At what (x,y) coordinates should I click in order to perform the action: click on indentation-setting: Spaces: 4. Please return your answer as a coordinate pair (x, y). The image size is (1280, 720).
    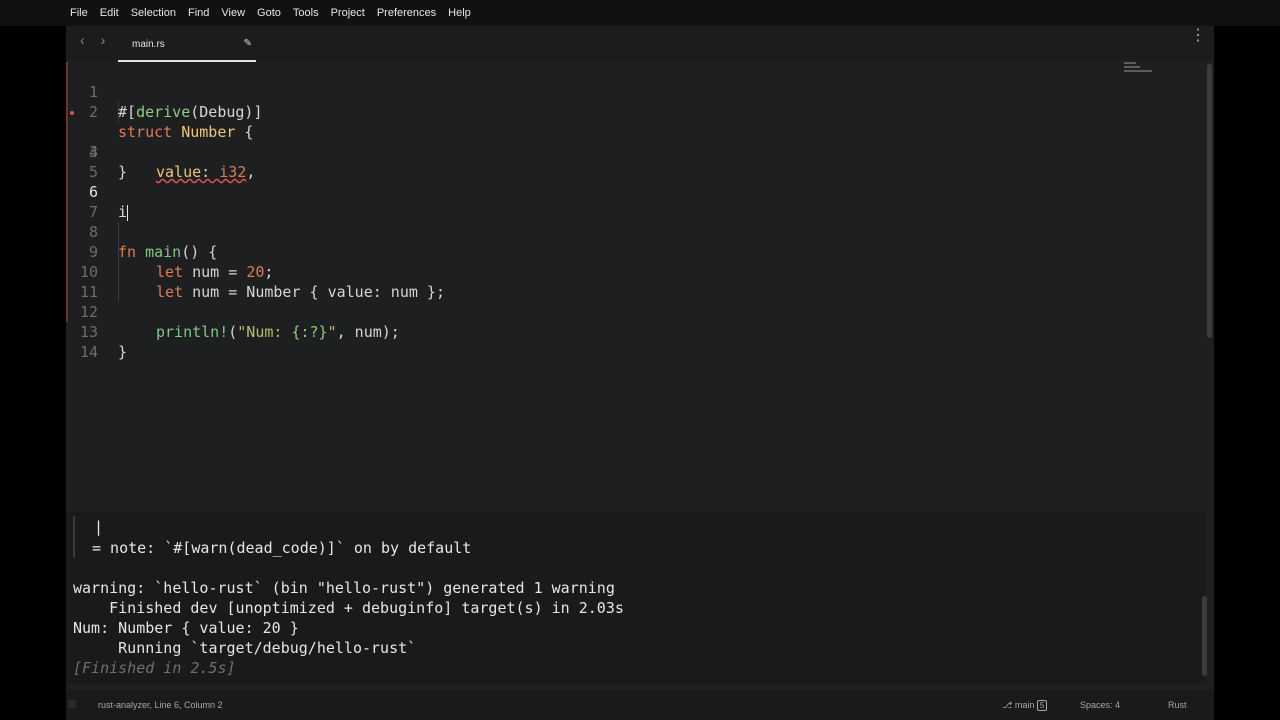
    Looking at the image, I should click on (1100, 705).